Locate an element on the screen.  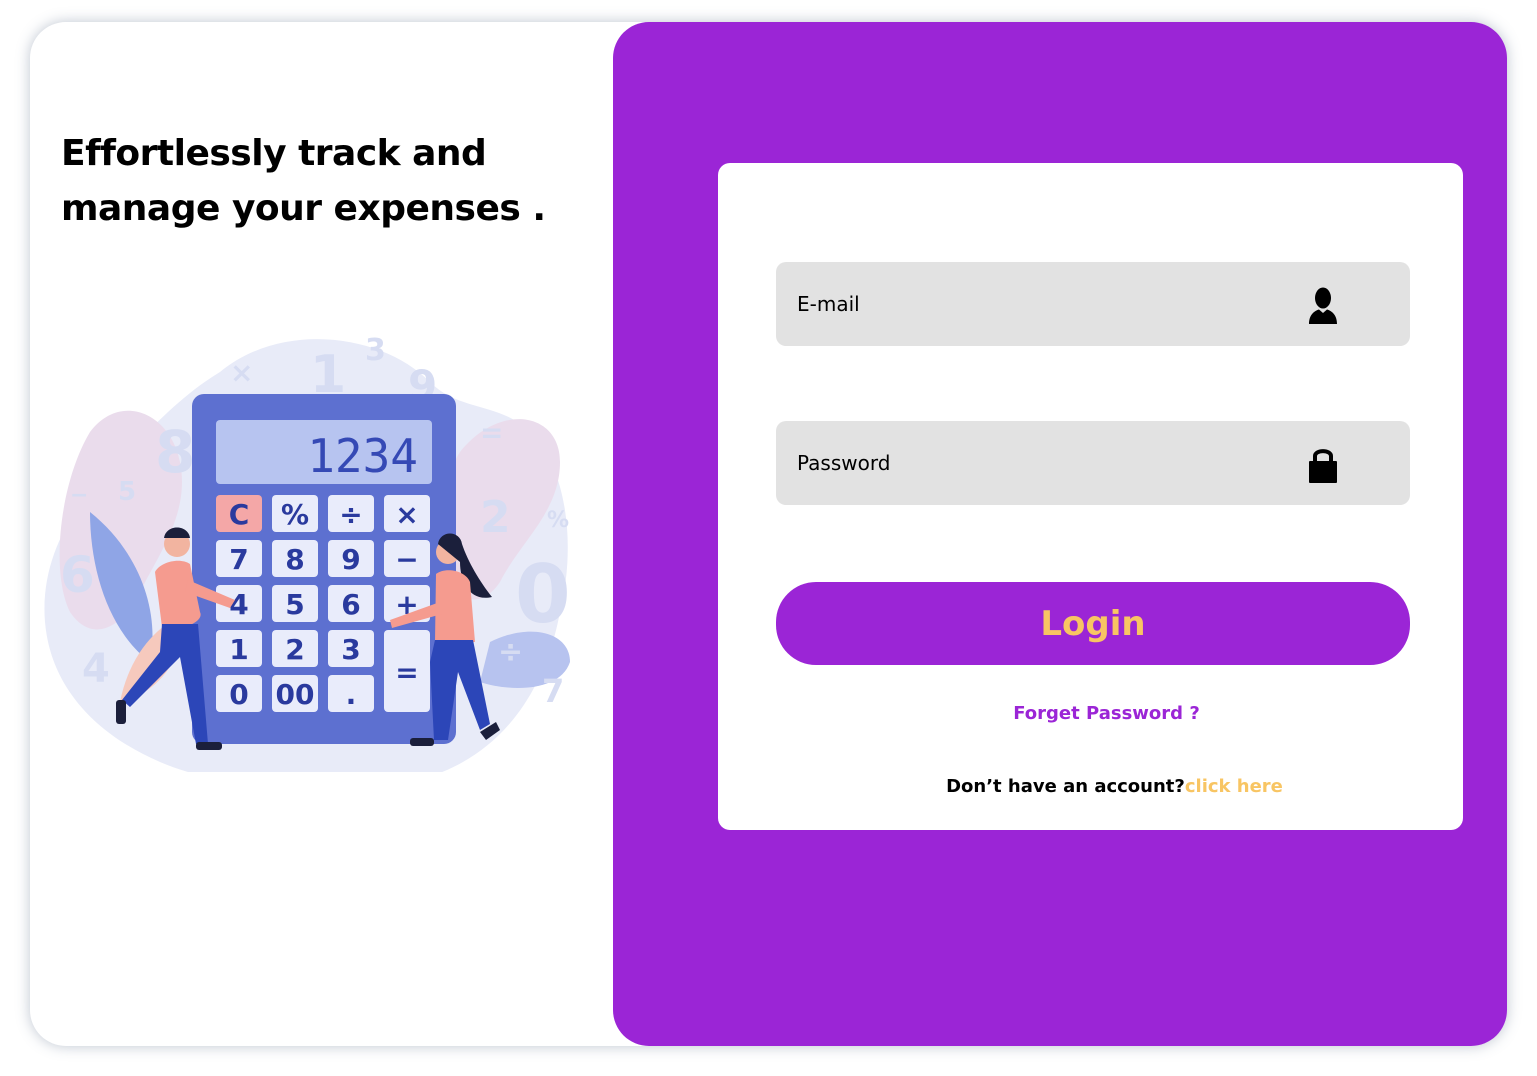
no-account-text: Don’t have an account? is located at coordinates (1065, 786).